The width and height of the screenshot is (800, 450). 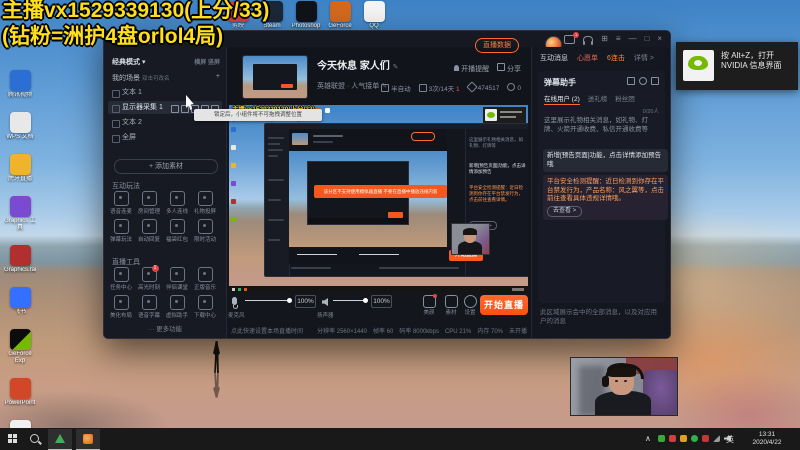 I want to click on feature-event: 限时活动, so click(x=205, y=231).